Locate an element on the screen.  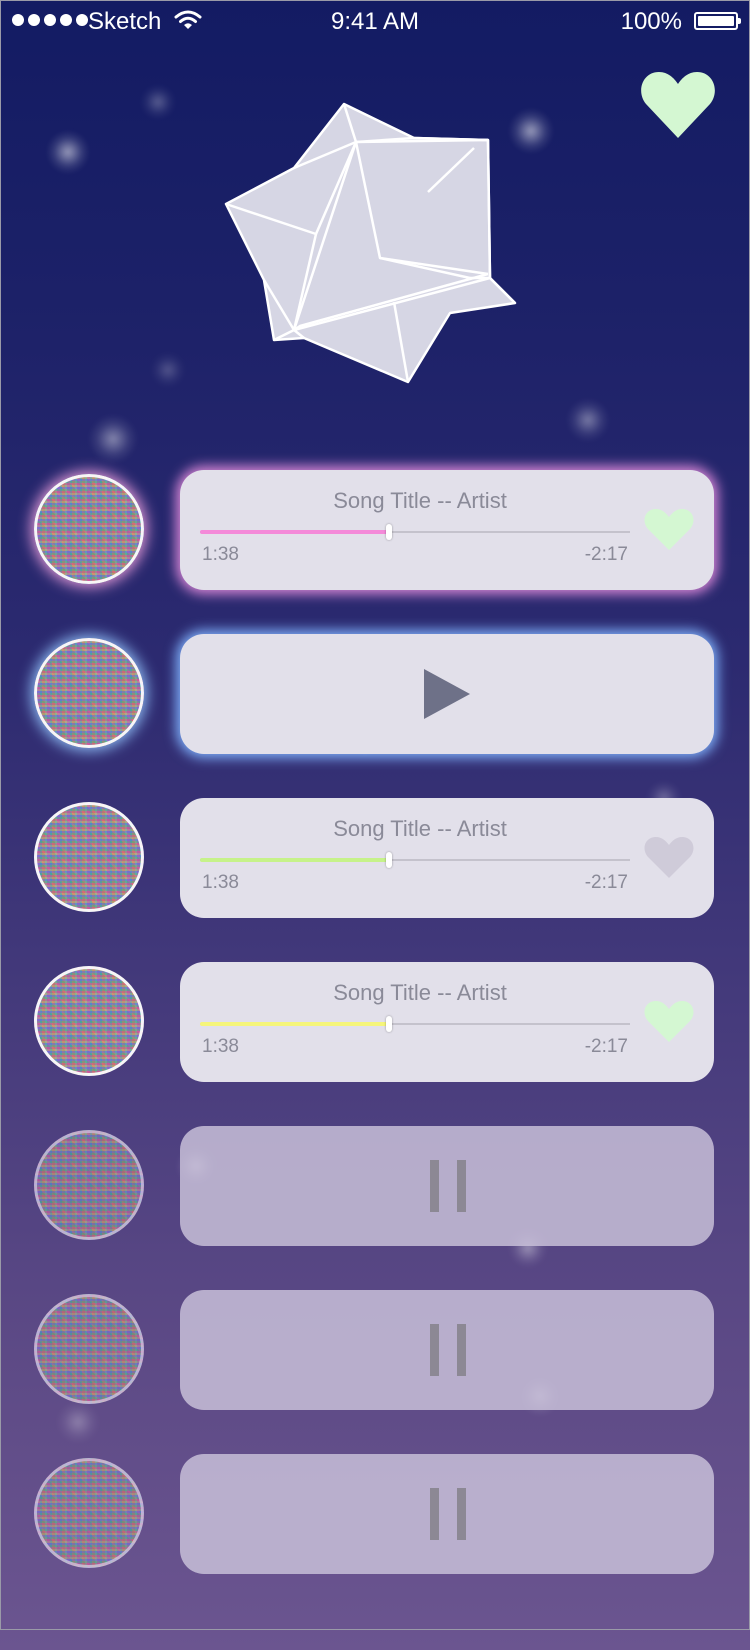
status-bar: Sketch 9:41 AM 100% is located at coordinates (375, 22).